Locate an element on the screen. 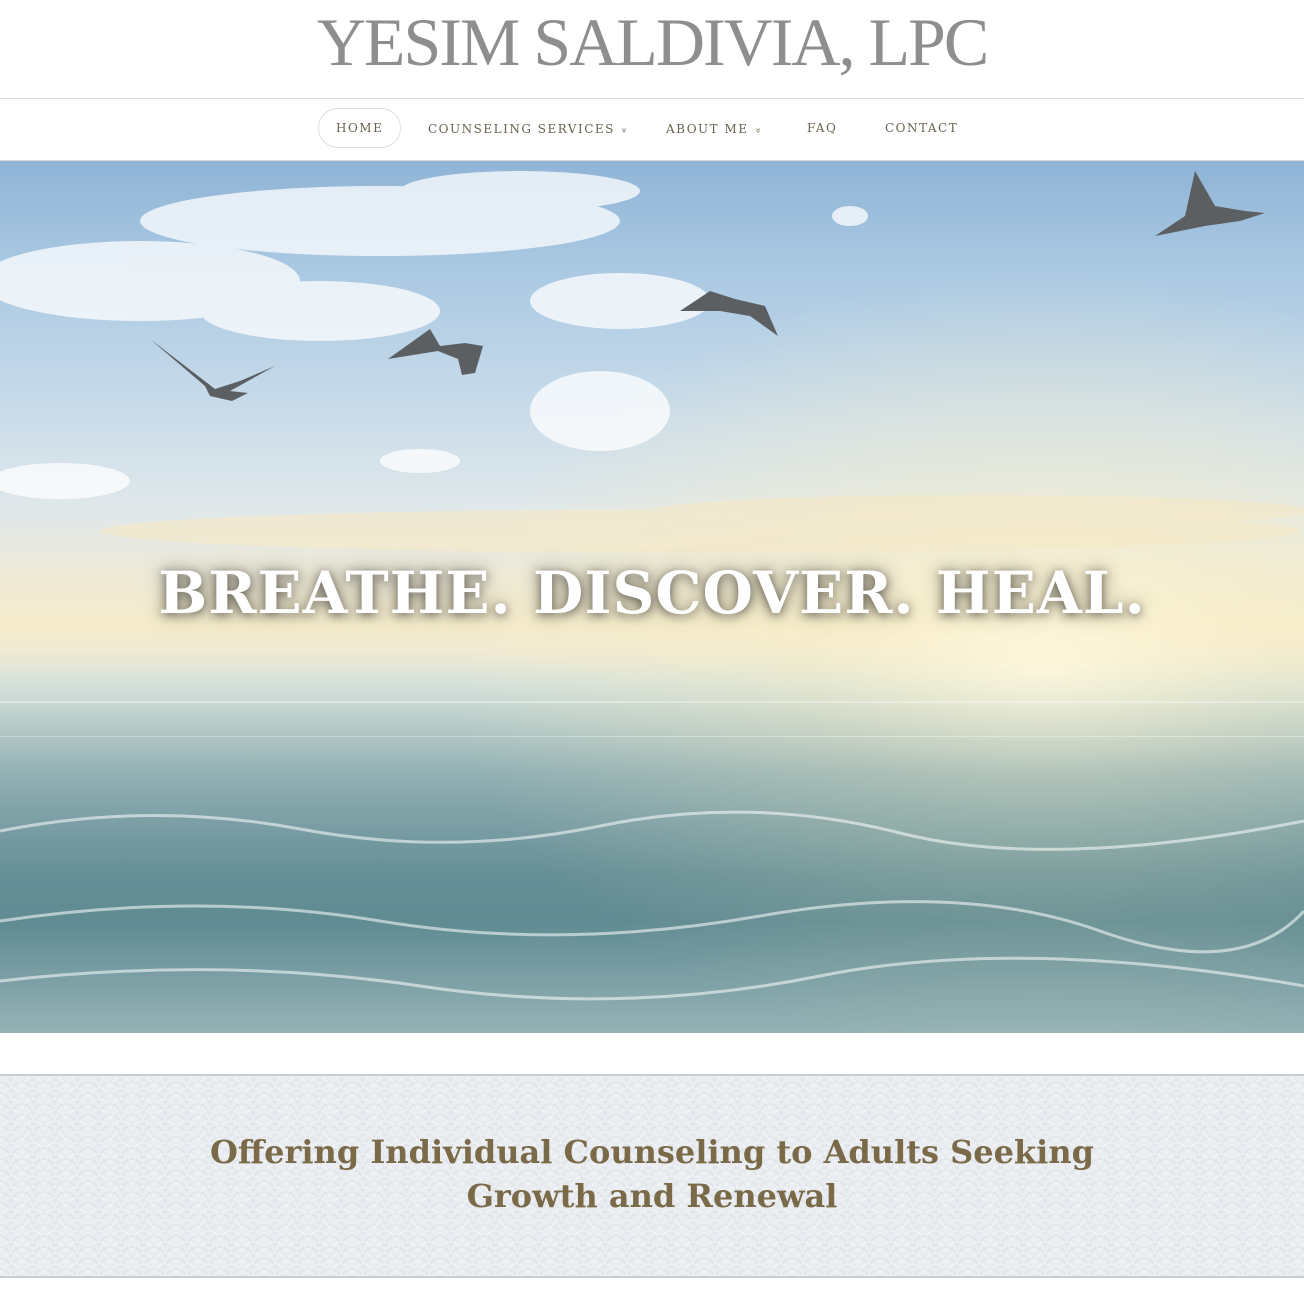 The image size is (1304, 1314). nav-item-about-me: ABOUT ME» is located at coordinates (714, 130).